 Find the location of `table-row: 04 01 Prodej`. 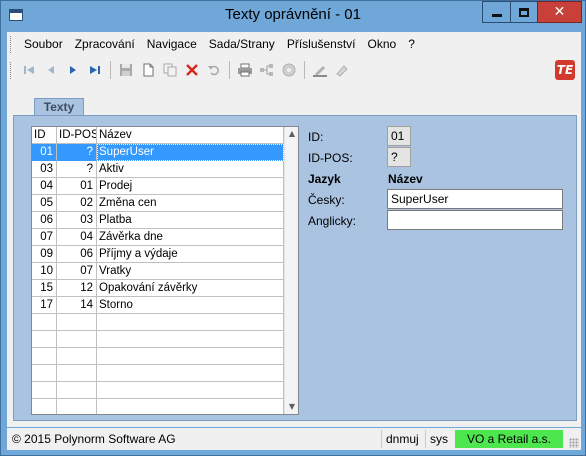

table-row: 04 01 Prodej is located at coordinates (158, 186).